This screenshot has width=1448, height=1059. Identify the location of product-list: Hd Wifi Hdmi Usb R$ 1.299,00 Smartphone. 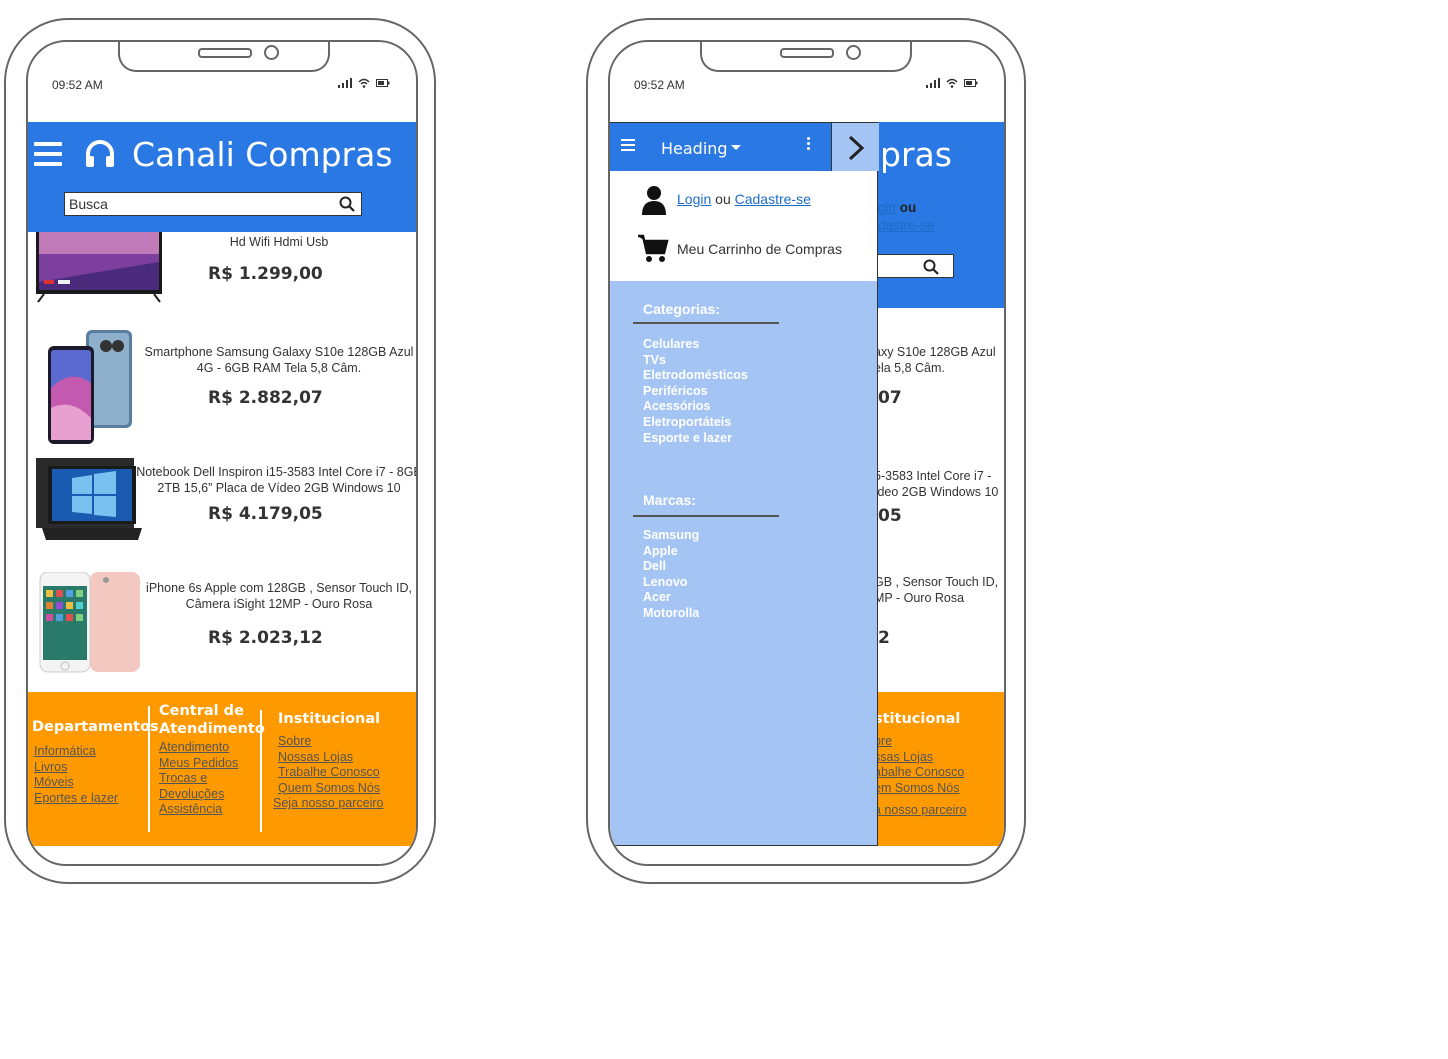
(222, 462).